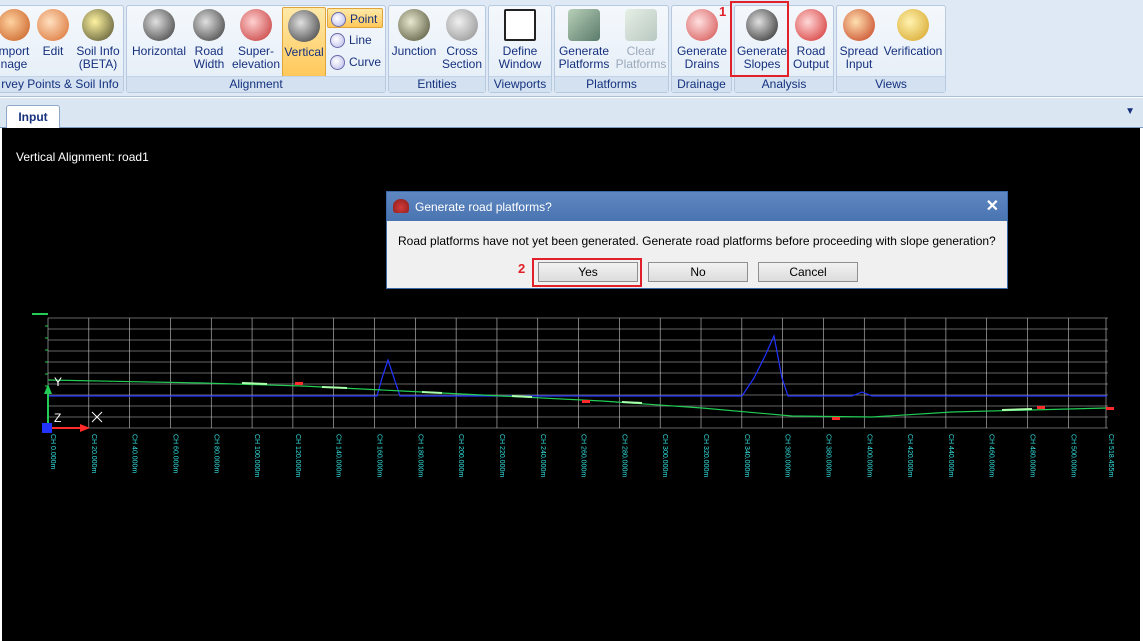 This screenshot has width=1143, height=641. I want to click on soil-info-icon, so click(98, 25).